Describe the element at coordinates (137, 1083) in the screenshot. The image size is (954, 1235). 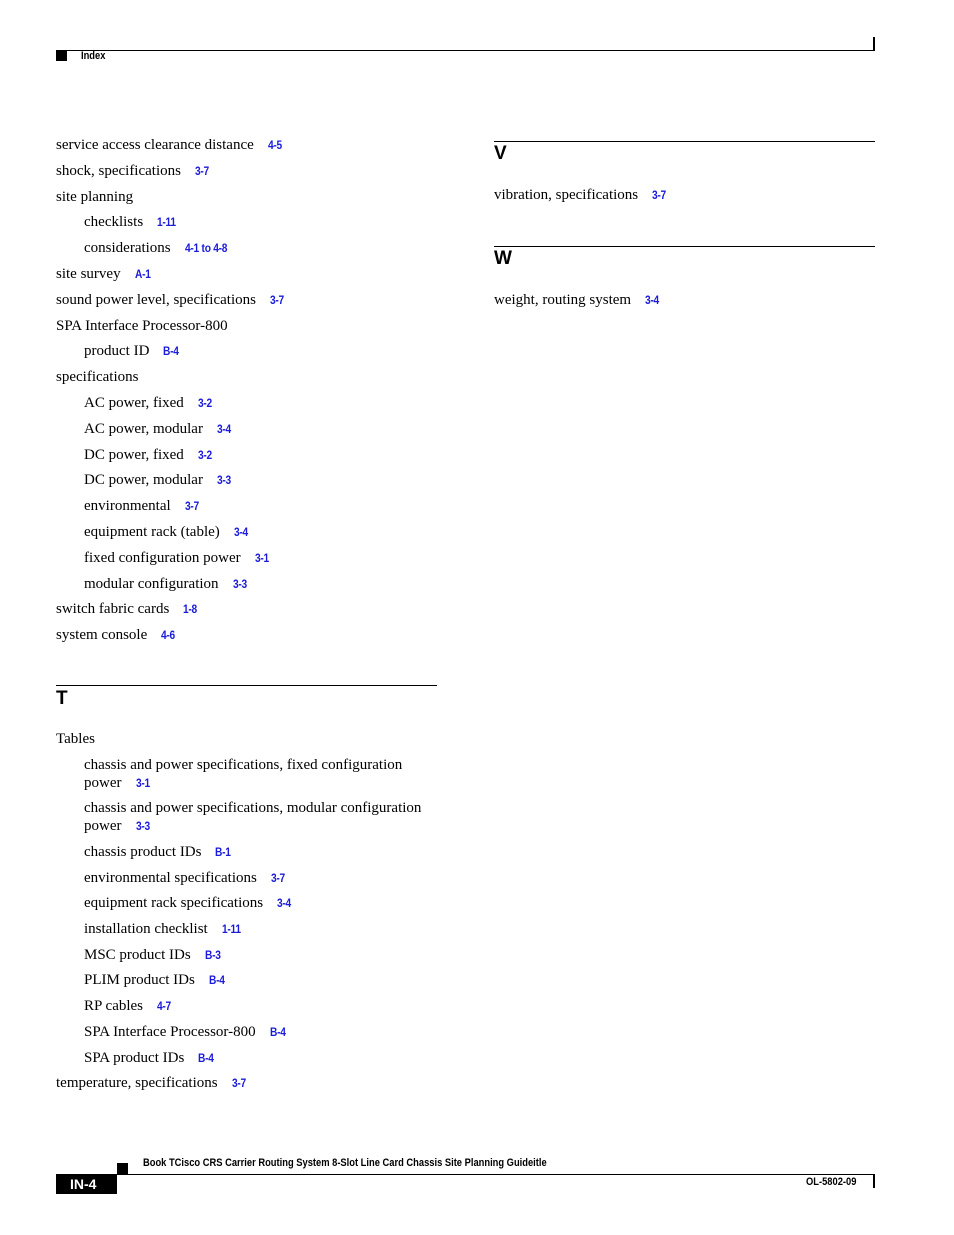
I see `index-entry-text: temperature, specifications` at that location.